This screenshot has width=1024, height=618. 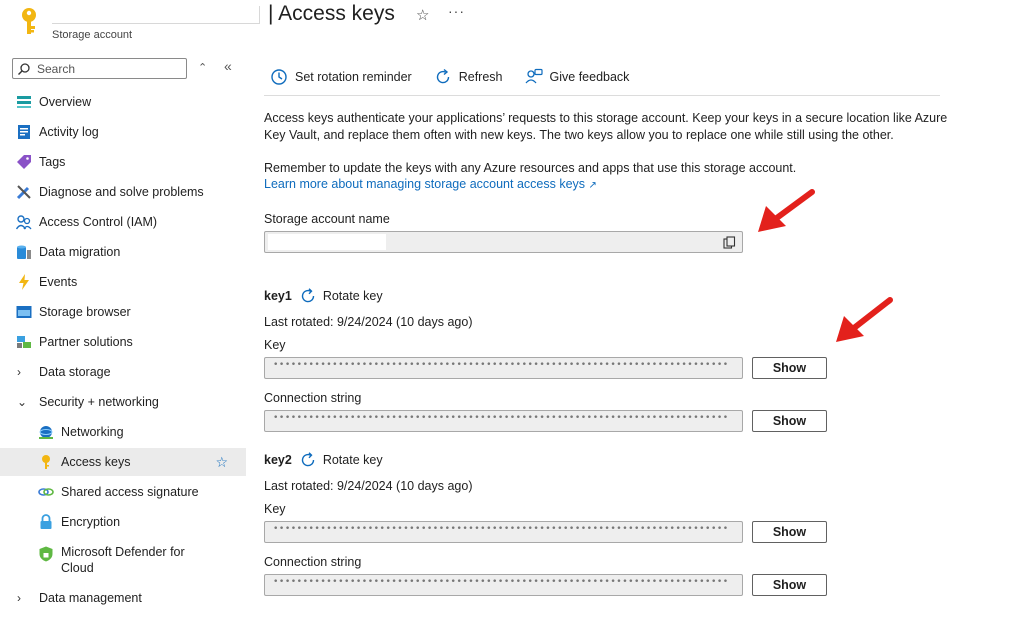 I want to click on sidebar-item-label: Overview, so click(x=65, y=102).